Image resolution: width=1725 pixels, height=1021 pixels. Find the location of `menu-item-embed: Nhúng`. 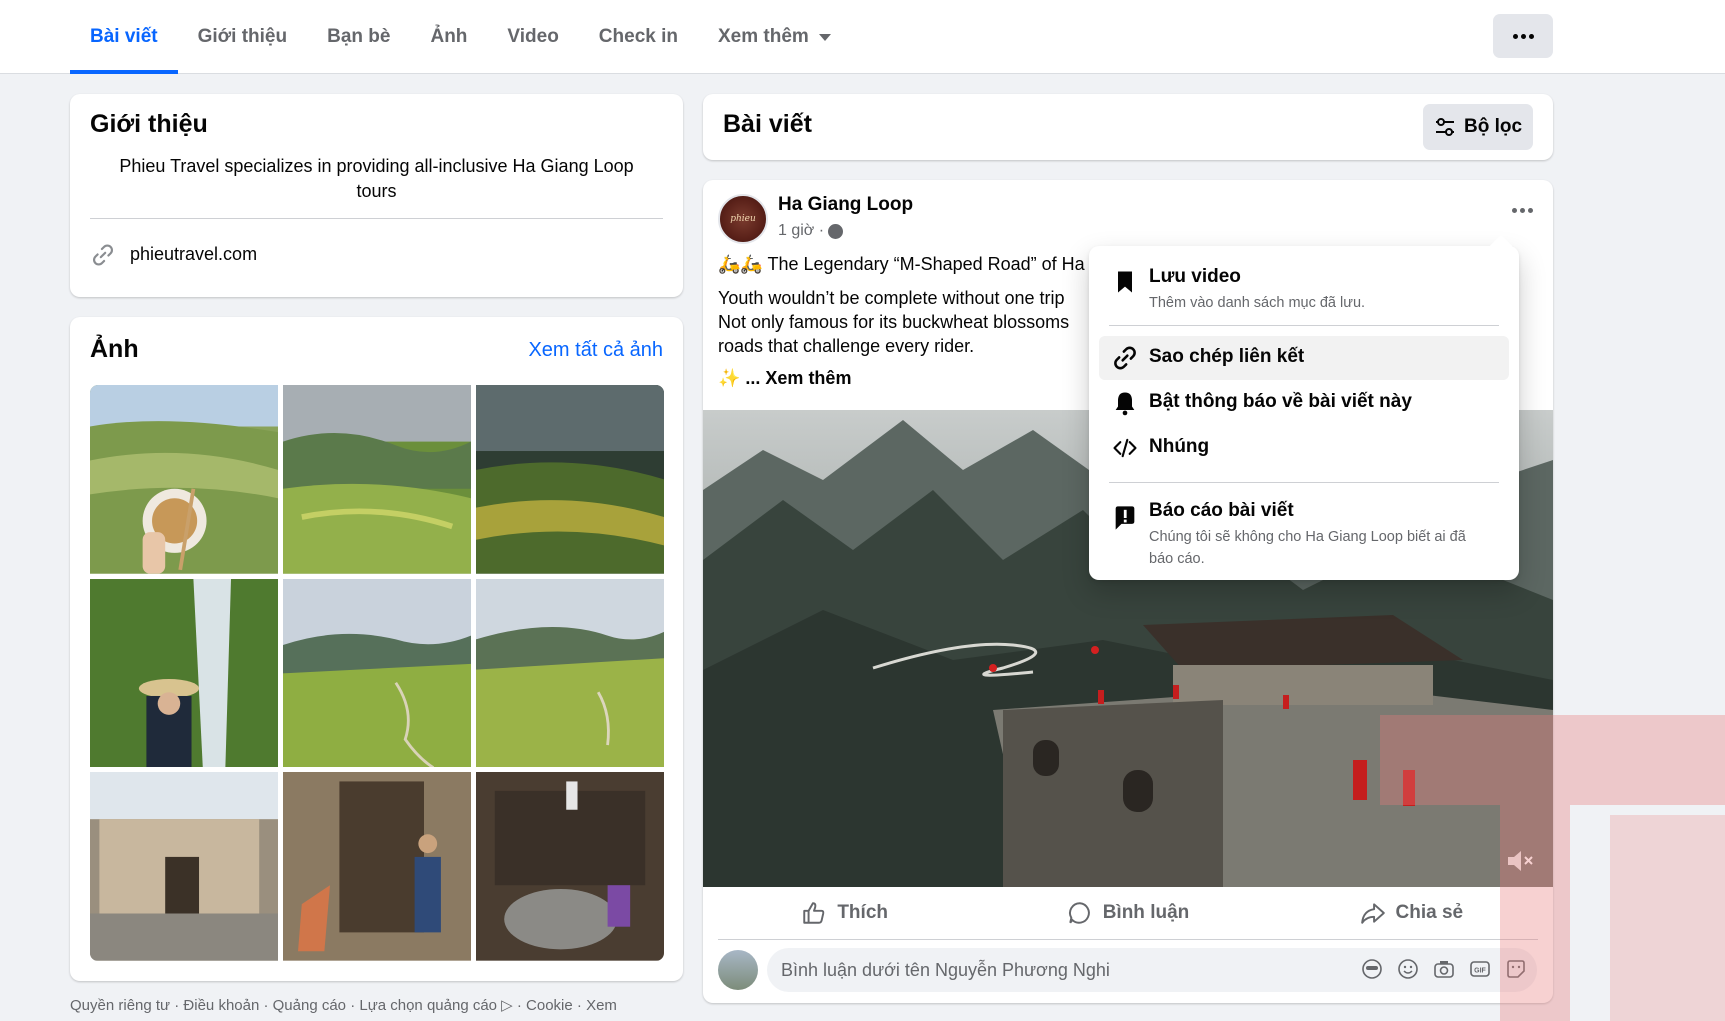

menu-item-embed: Nhúng is located at coordinates (1304, 448).